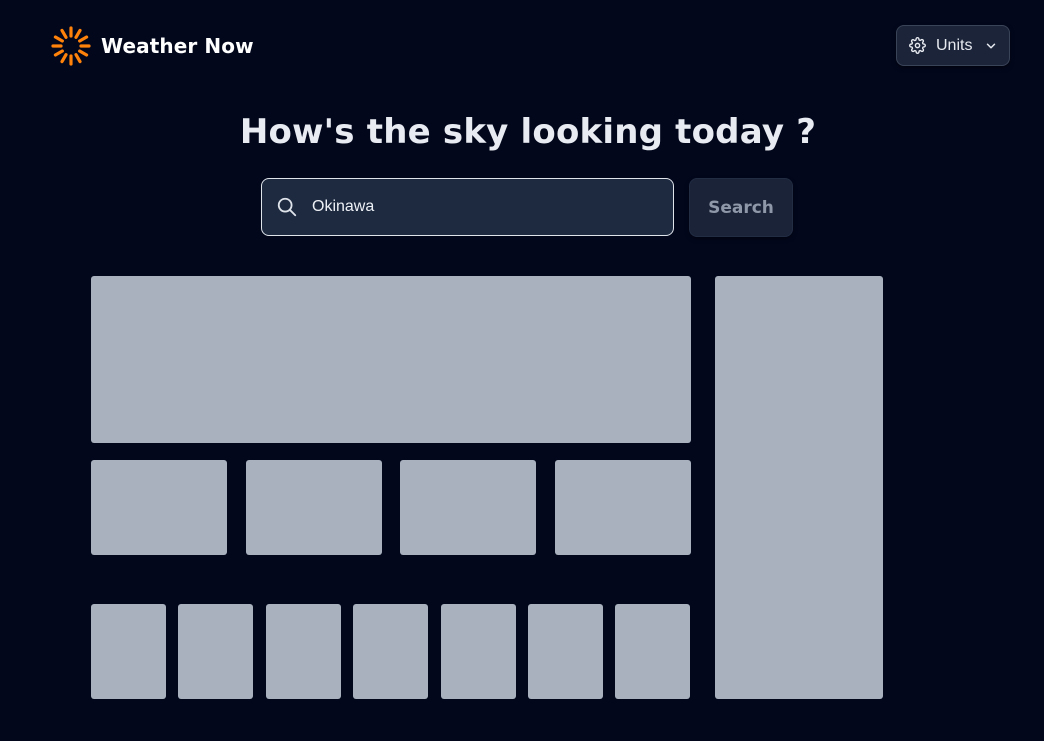 The image size is (1044, 741). Describe the element at coordinates (799, 487) in the screenshot. I see `hourly-forecast-placeholder` at that location.